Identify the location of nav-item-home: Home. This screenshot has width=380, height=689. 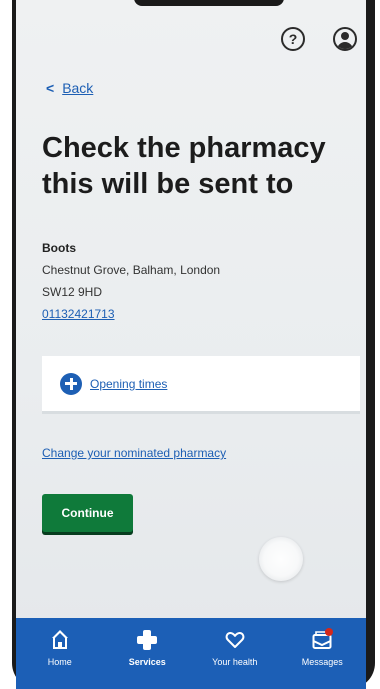
(60, 648).